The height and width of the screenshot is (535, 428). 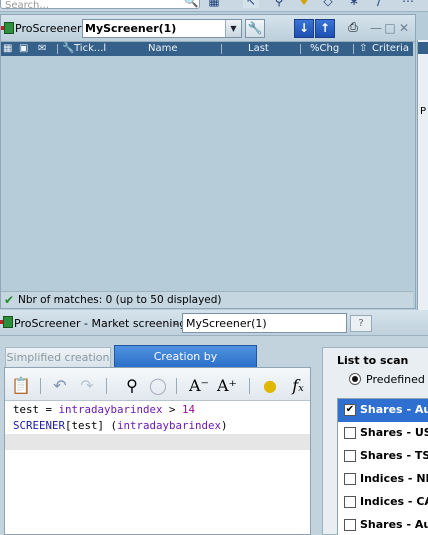 I want to click on screener-select-value: MyScreener(1), so click(x=131, y=28).